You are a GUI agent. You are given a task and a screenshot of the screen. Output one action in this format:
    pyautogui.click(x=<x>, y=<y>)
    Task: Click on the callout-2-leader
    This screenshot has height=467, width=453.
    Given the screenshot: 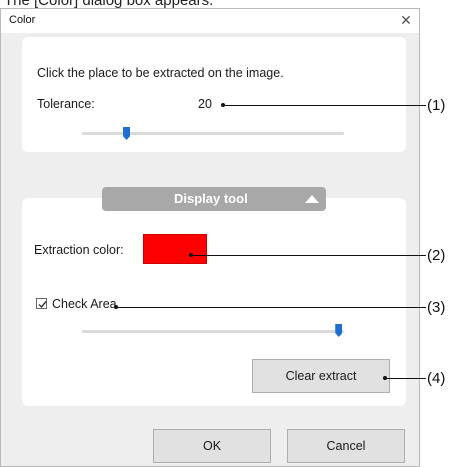 What is the action you would take?
    pyautogui.click(x=308, y=255)
    